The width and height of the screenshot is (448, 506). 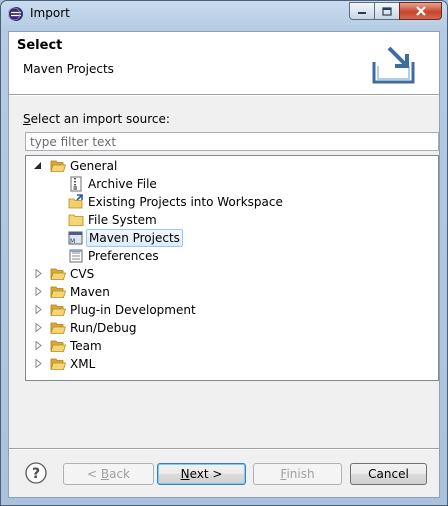 What do you see at coordinates (231, 238) in the screenshot?
I see `tree-item-maven-projects: M Maven Projects` at bounding box center [231, 238].